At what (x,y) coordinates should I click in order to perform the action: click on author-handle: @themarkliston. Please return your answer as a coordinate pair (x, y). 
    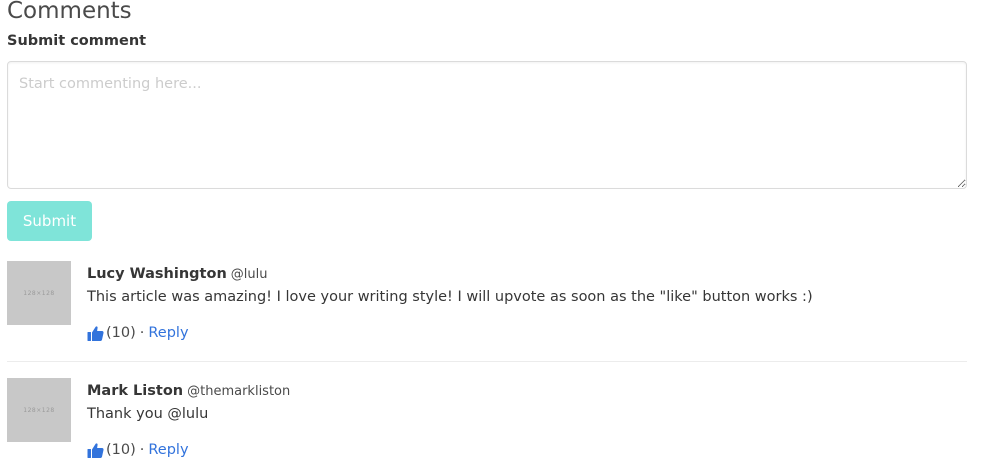
    Looking at the image, I should click on (239, 391).